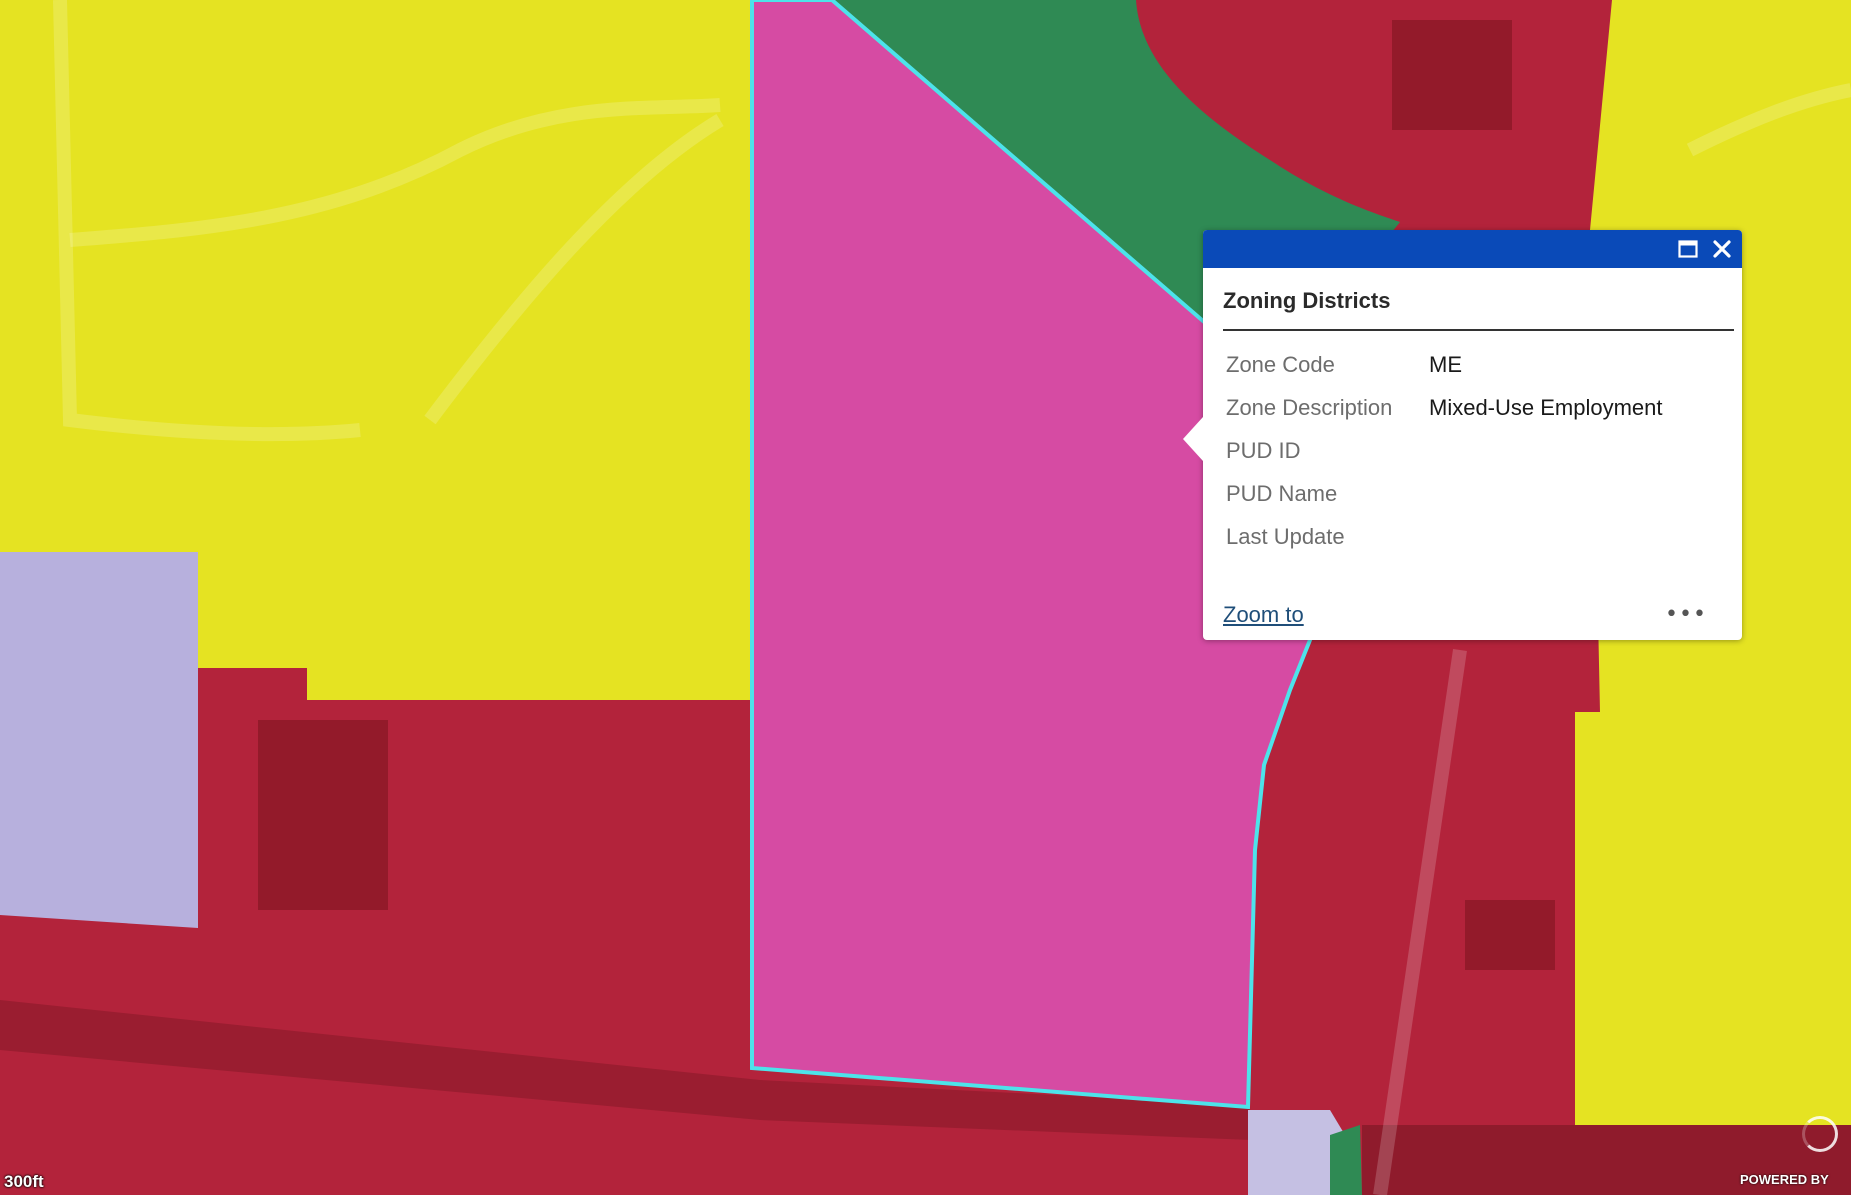 The image size is (1851, 1195). I want to click on attribute-row: Zone Code ME, so click(1444, 364).